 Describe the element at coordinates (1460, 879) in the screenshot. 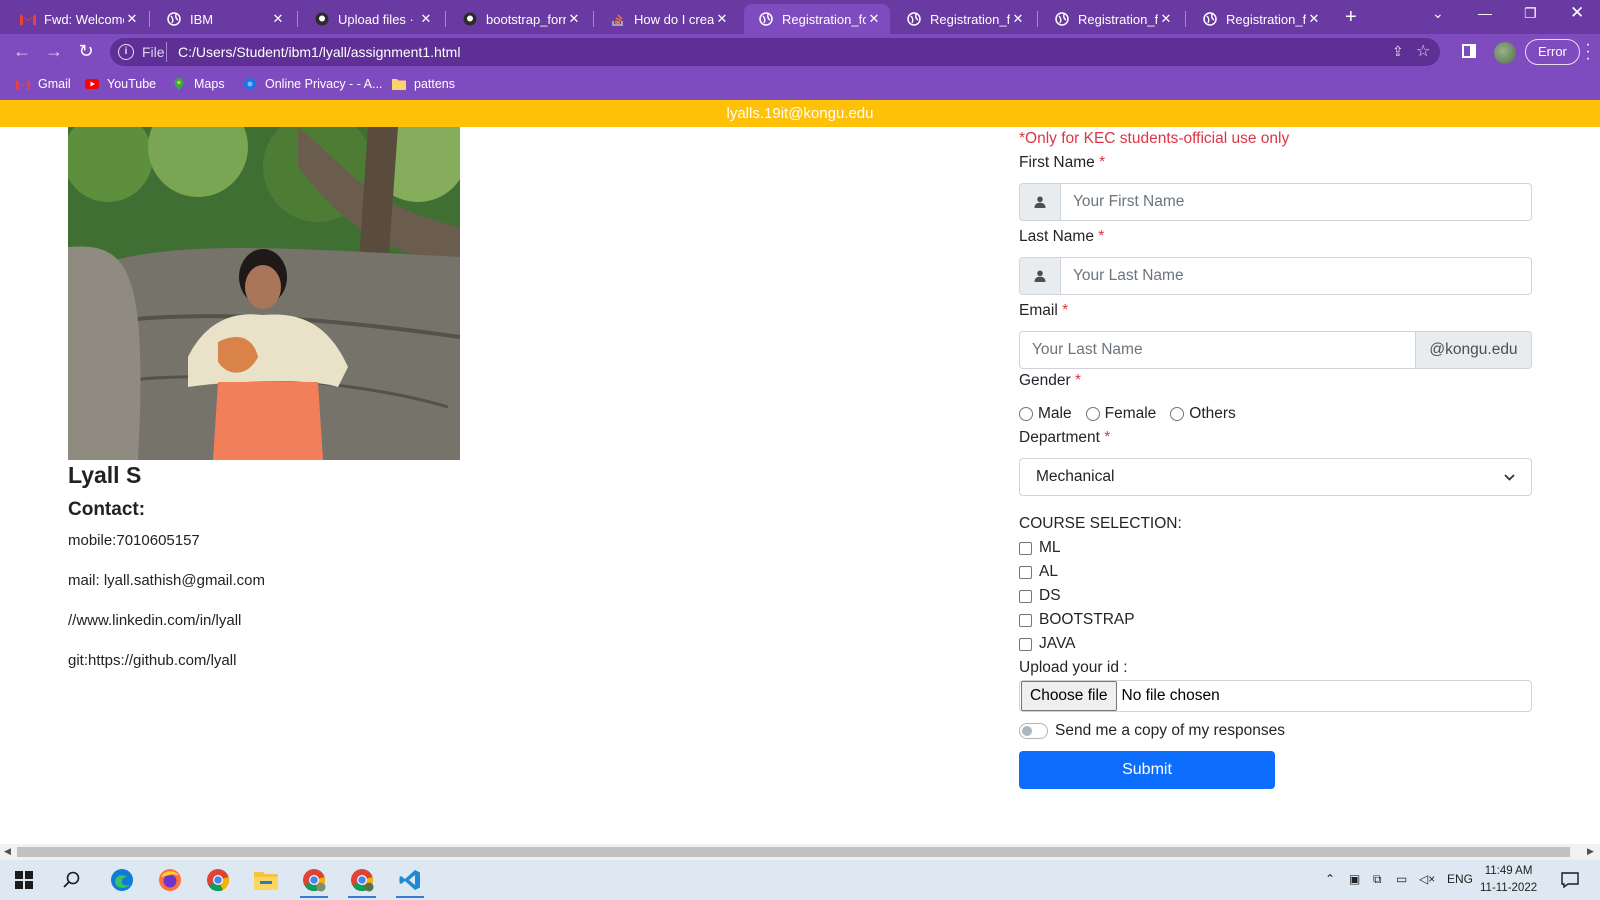

I see `language-indicator: ENG` at that location.